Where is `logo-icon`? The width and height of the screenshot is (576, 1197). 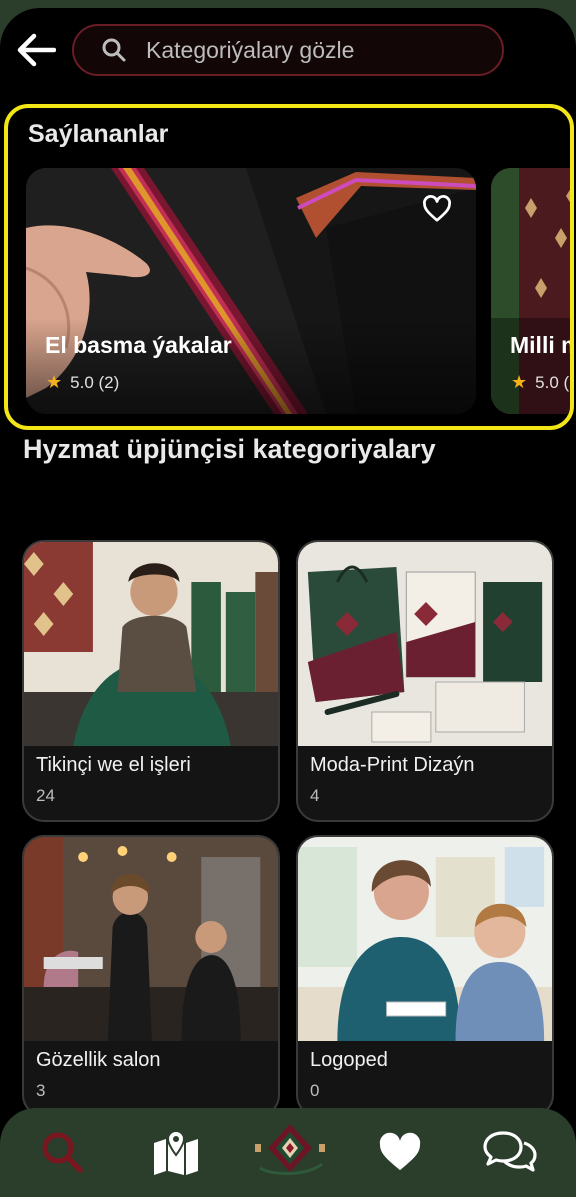 logo-icon is located at coordinates (290, 1150).